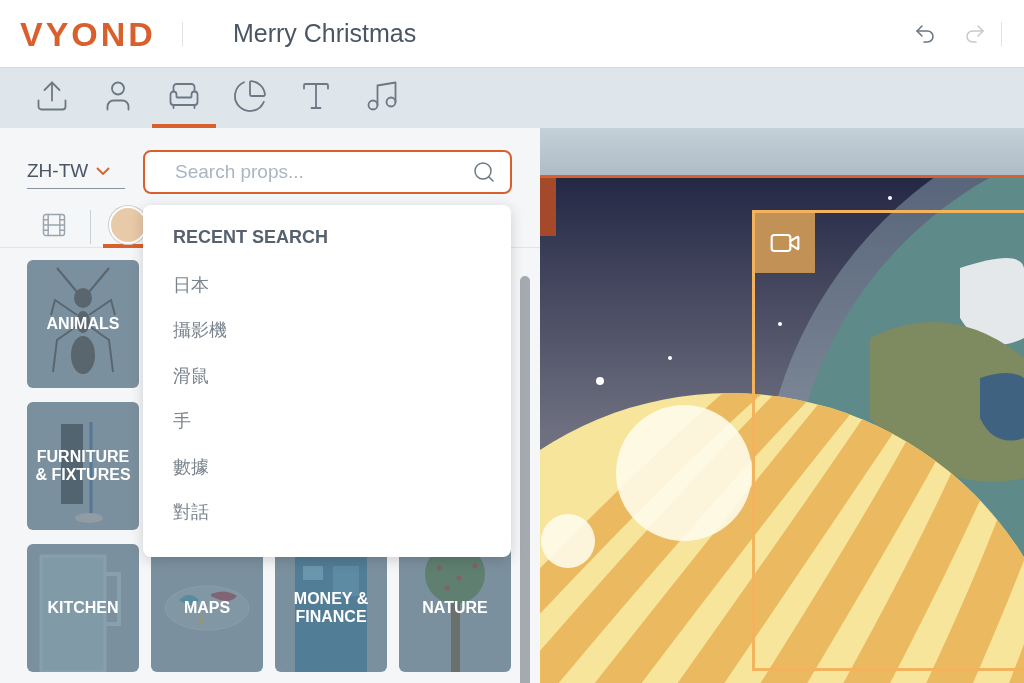  What do you see at coordinates (83, 608) in the screenshot?
I see `category-tile: KITCHEN` at bounding box center [83, 608].